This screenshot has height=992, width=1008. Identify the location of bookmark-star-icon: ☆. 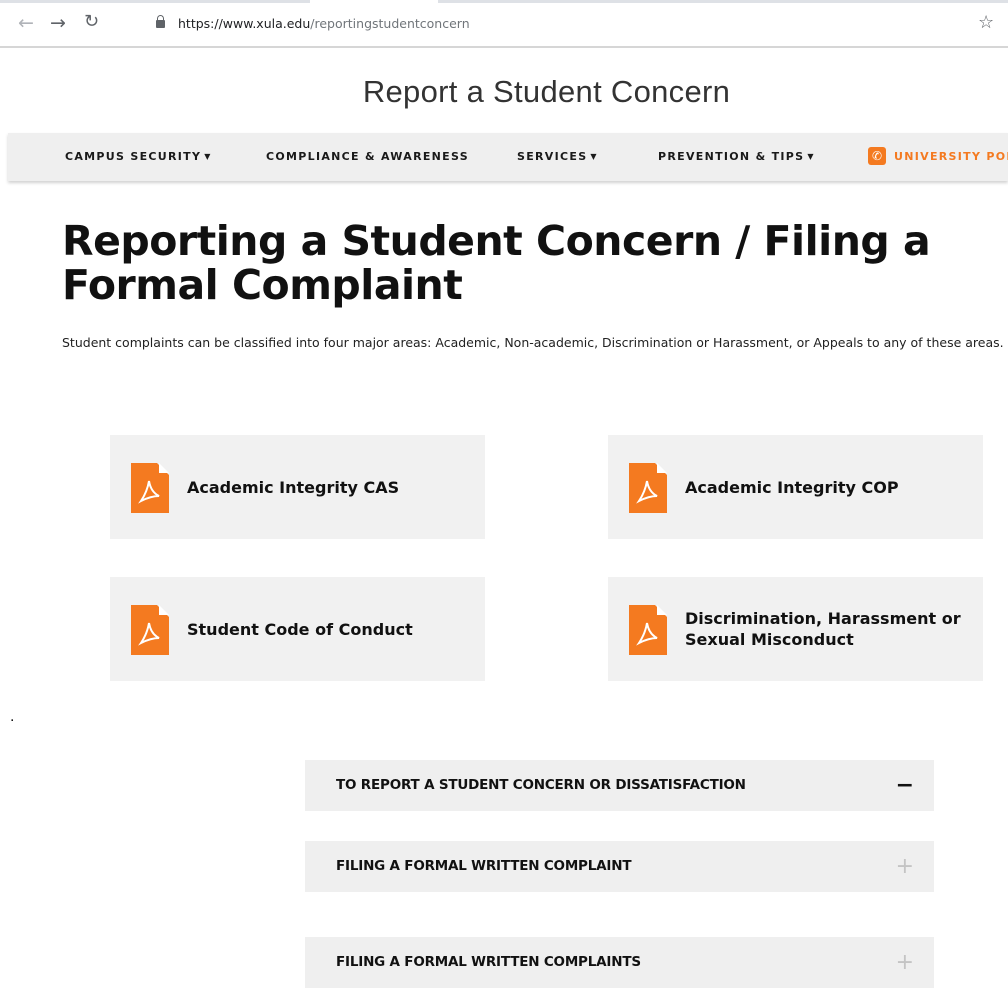
(986, 23).